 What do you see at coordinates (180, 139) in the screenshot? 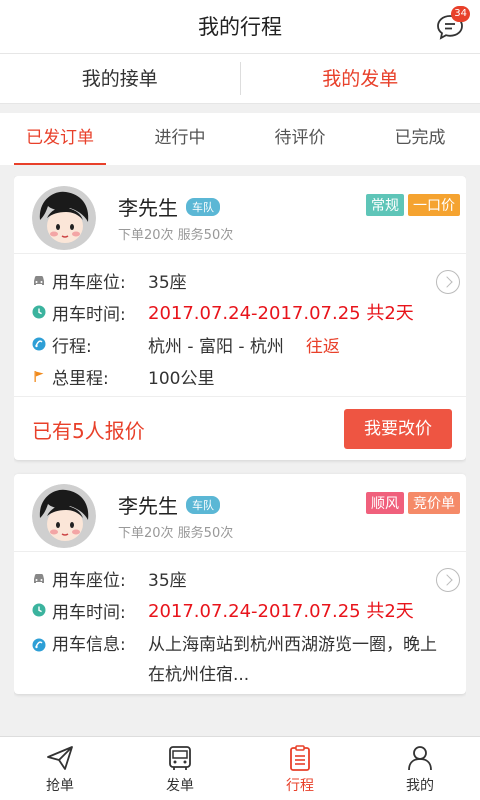
I see `tab-in-progress: 进行中` at bounding box center [180, 139].